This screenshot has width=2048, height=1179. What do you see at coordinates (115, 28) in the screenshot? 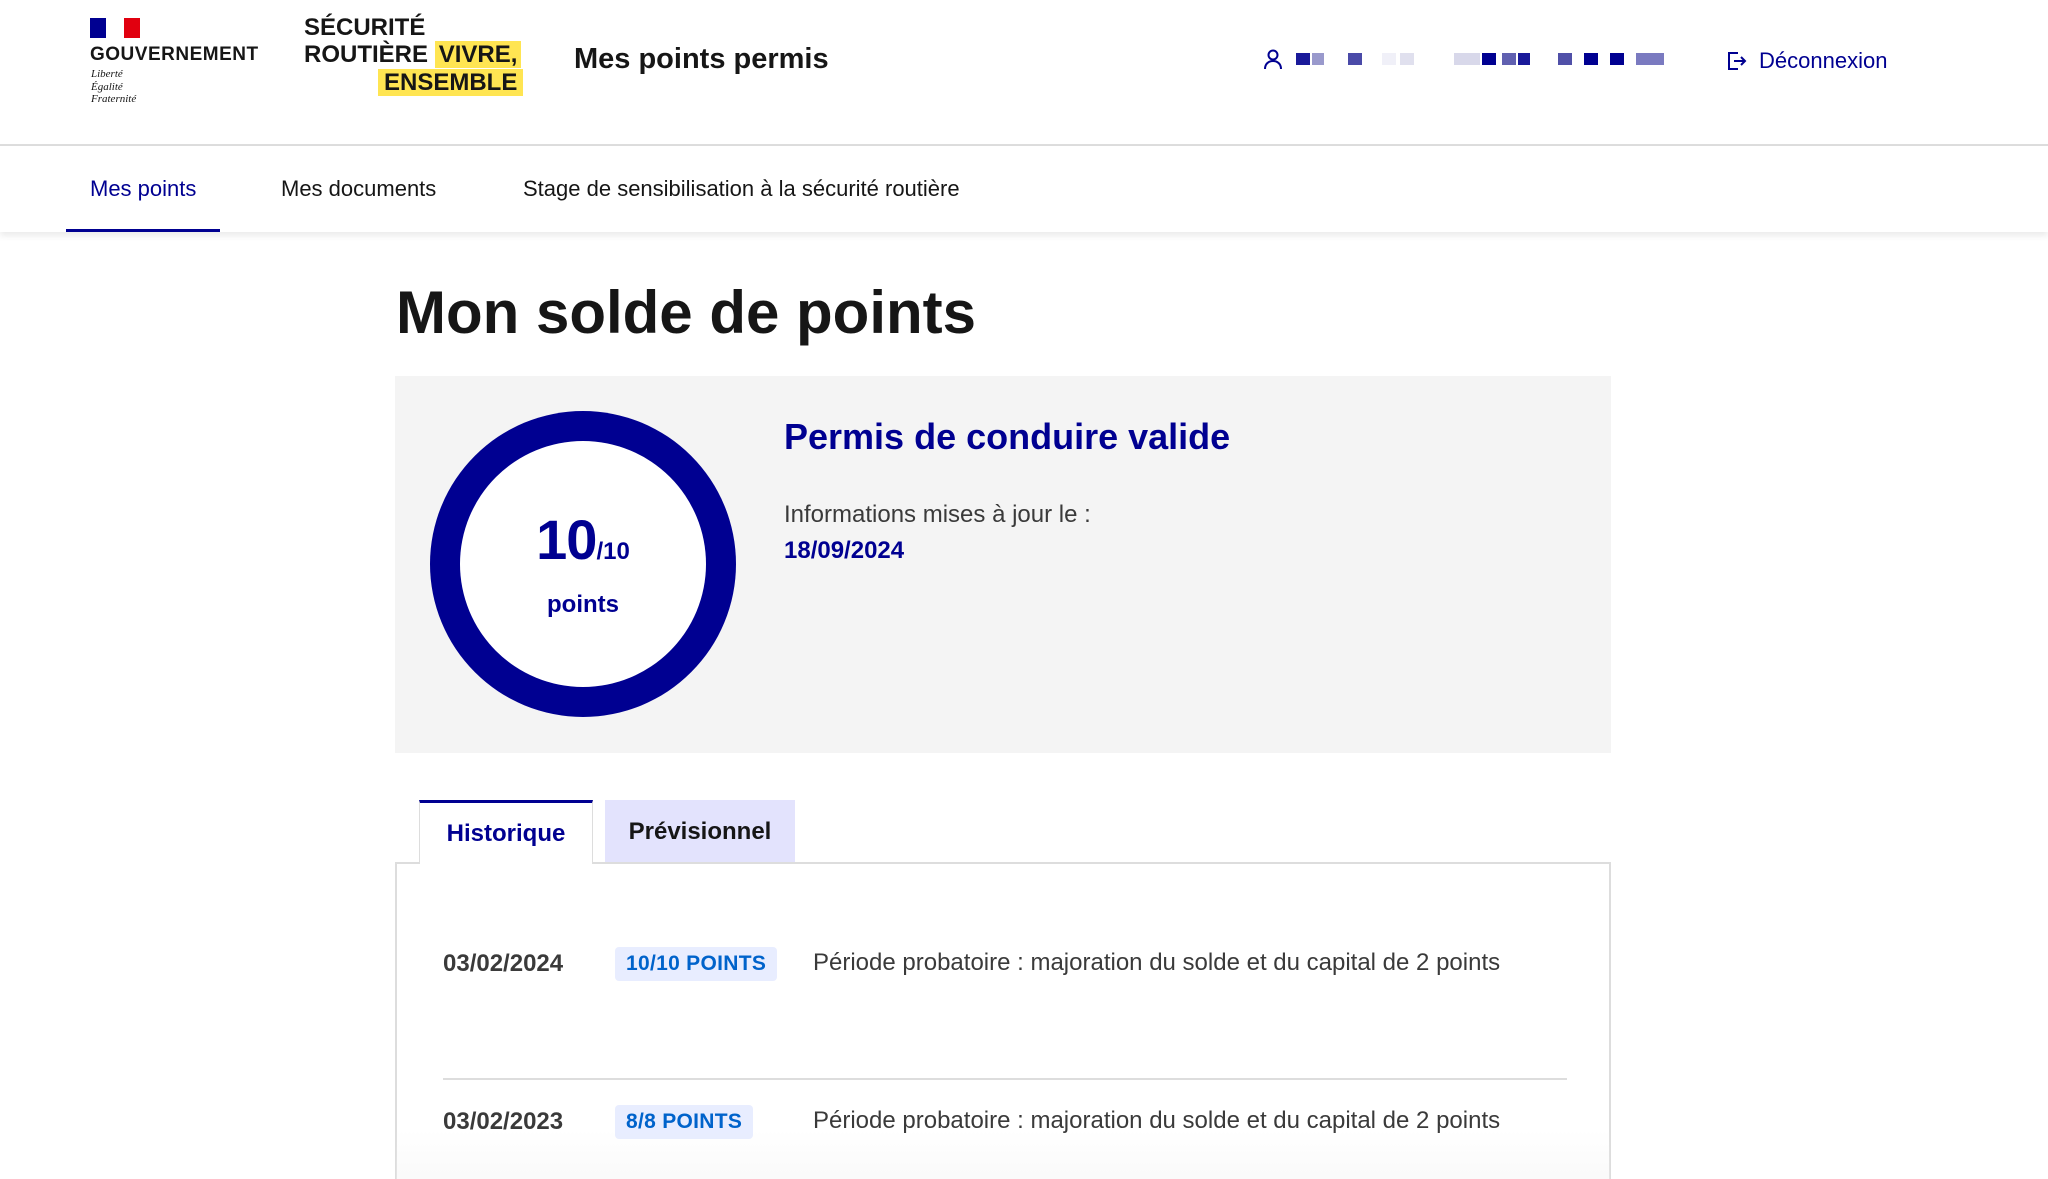
I see `french-flag-icon` at bounding box center [115, 28].